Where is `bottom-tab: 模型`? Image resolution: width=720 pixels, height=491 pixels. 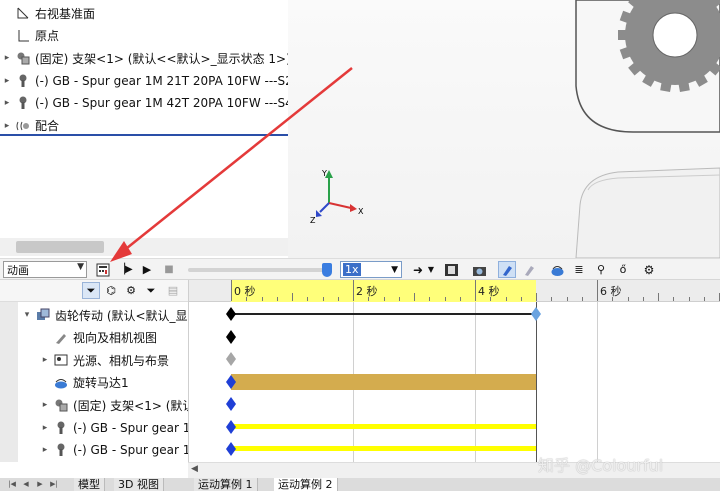
bottom-tab: 模型 is located at coordinates (89, 484).